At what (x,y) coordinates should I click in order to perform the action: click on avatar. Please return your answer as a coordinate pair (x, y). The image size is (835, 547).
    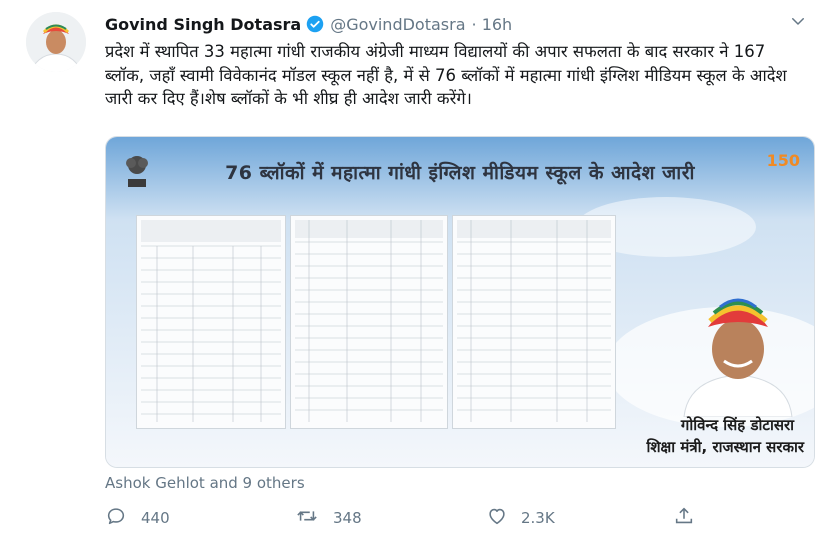
    Looking at the image, I should click on (56, 42).